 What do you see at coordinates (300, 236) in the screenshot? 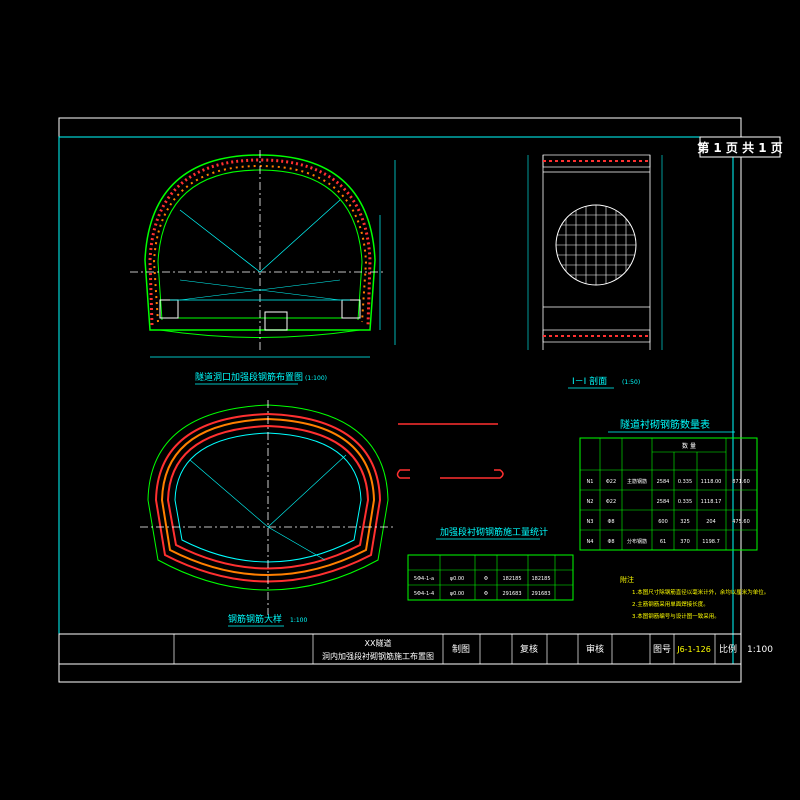
I see `radius-leader-right` at bounding box center [300, 236].